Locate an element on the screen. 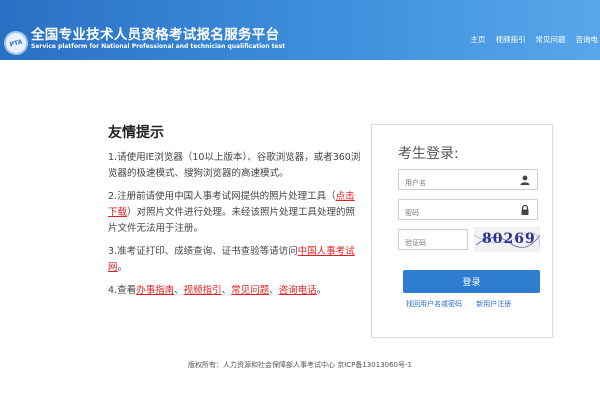 The image size is (600, 400). notice-text: 4.查看 is located at coordinates (122, 290).